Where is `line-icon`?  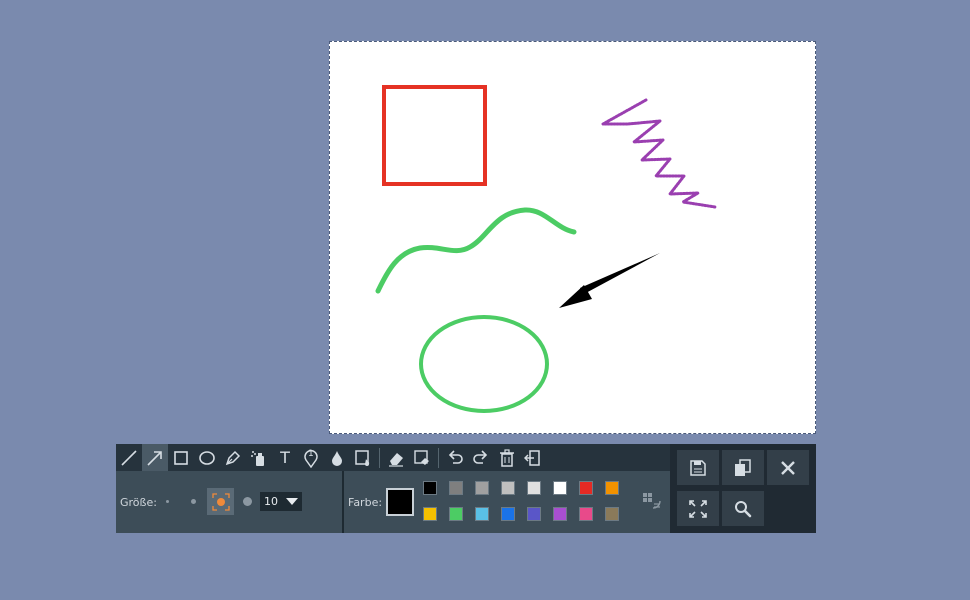 line-icon is located at coordinates (129, 457).